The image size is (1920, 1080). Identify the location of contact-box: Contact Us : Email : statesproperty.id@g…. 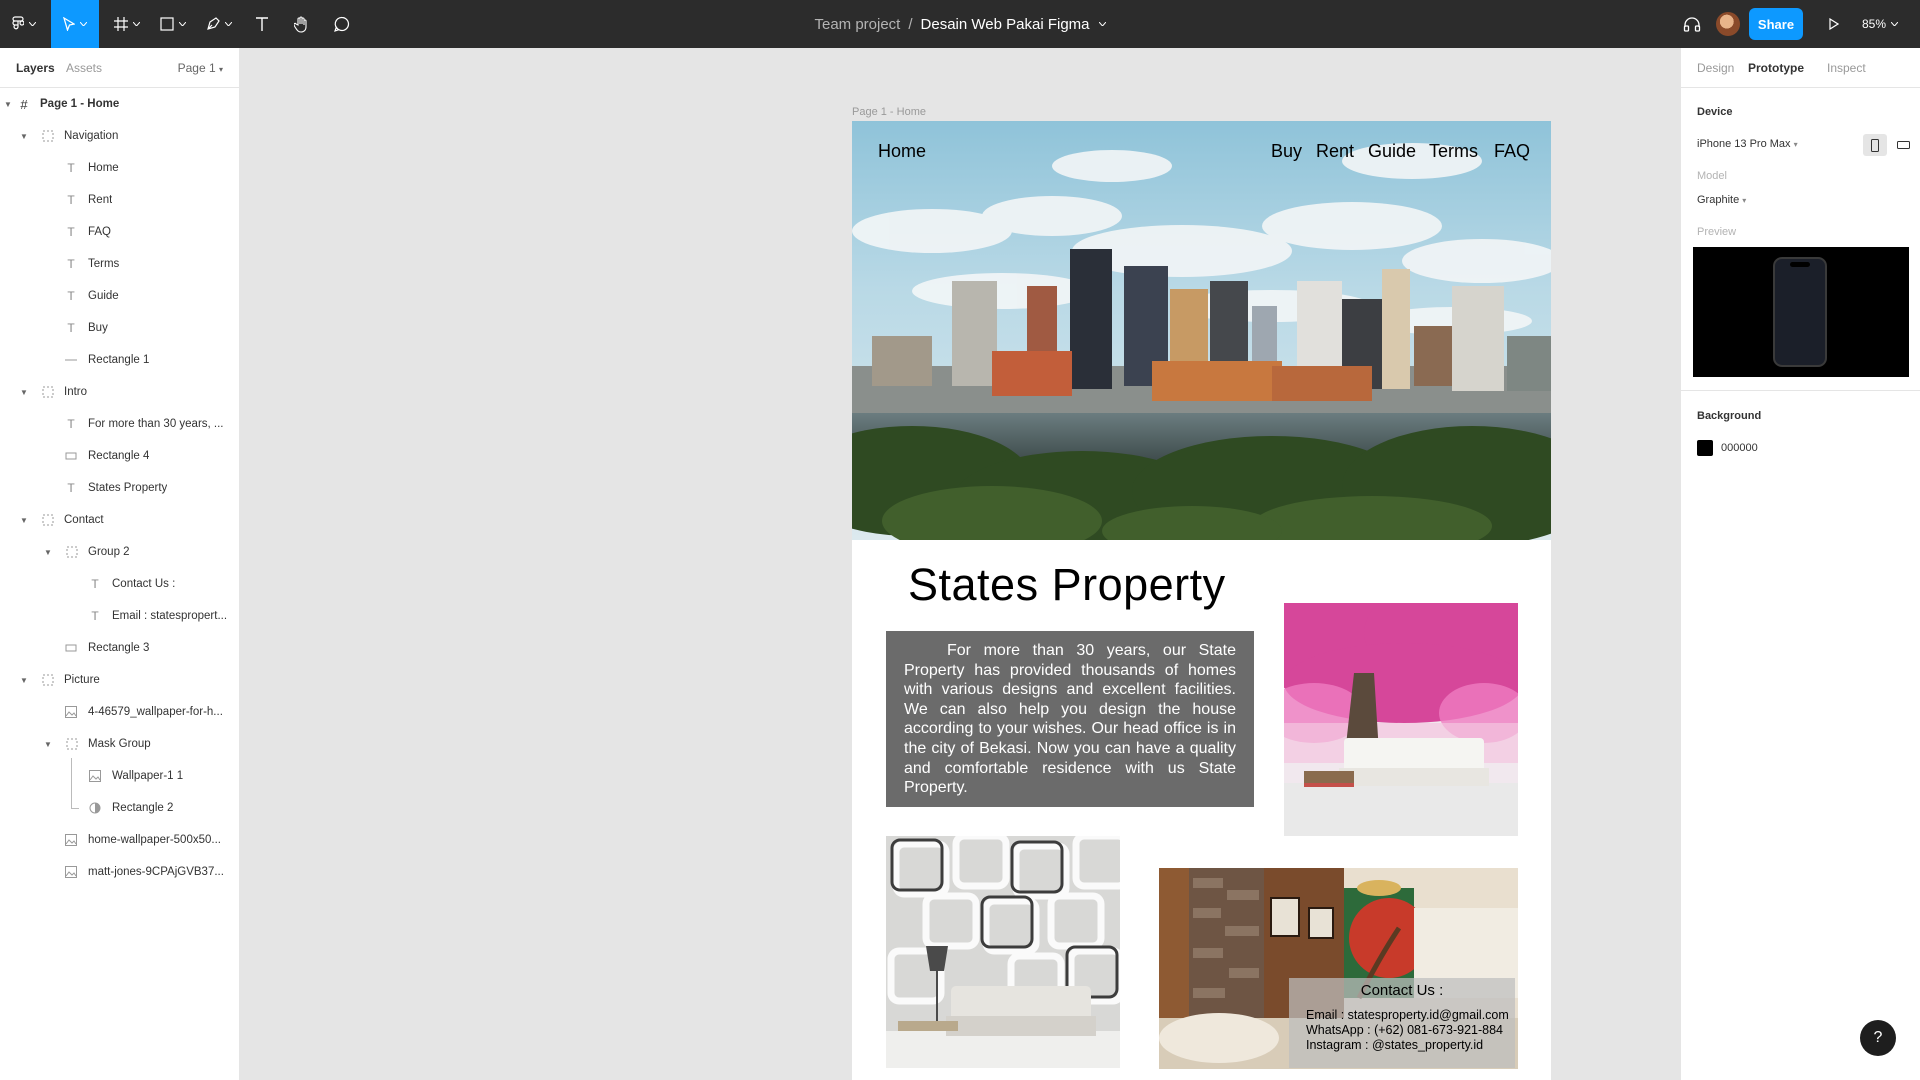
(1402, 1023).